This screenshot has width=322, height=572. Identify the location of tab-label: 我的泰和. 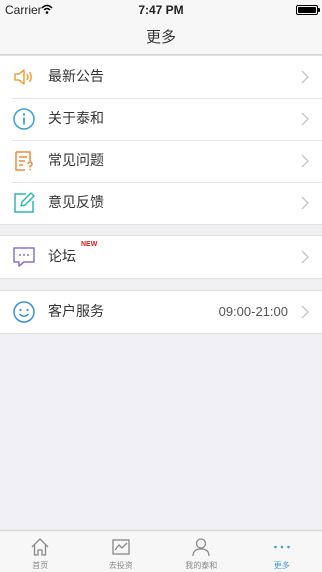
(201, 565).